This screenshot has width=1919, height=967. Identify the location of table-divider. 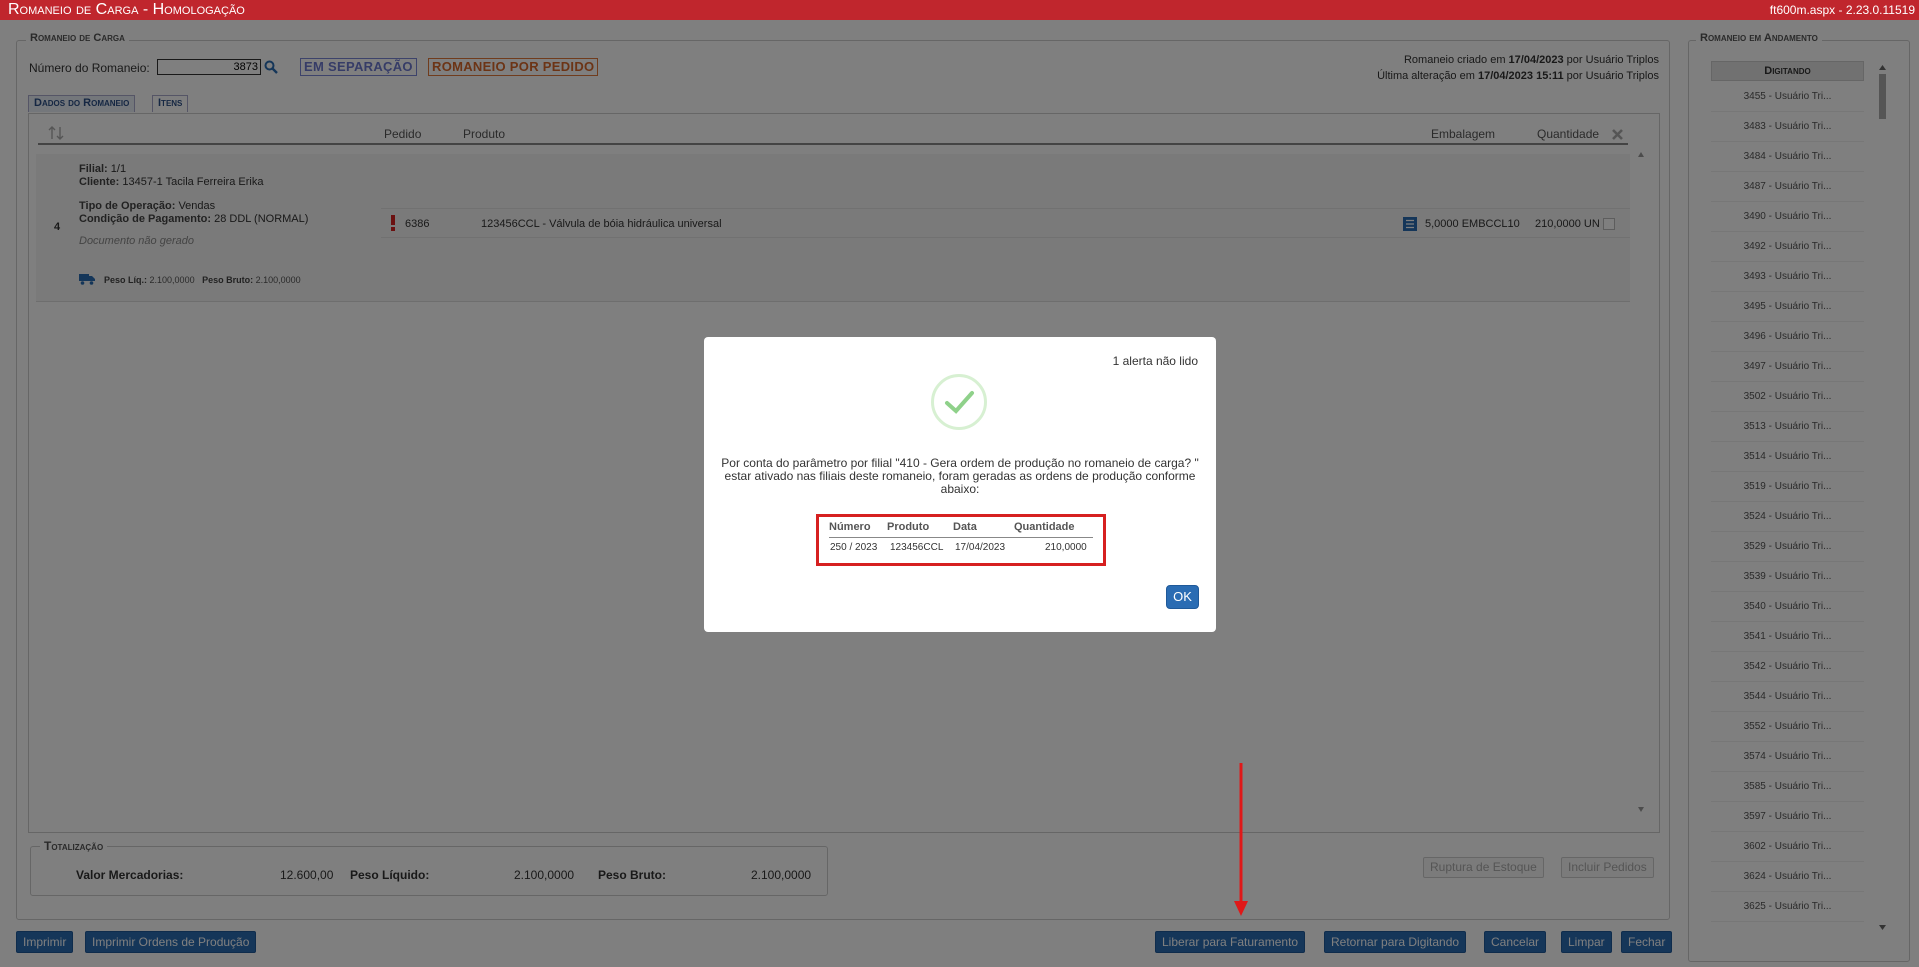
(961, 537).